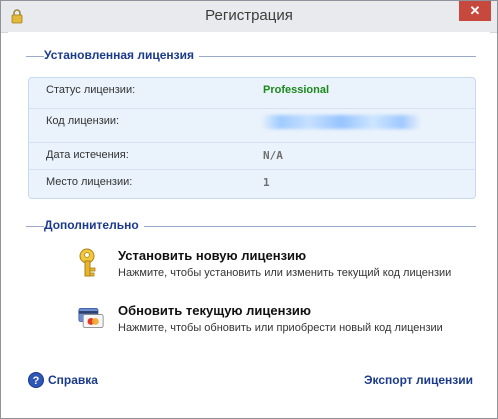 The width and height of the screenshot is (498, 419). Describe the element at coordinates (87, 155) in the screenshot. I see `license-expiry-label: Дата истечения:` at that location.